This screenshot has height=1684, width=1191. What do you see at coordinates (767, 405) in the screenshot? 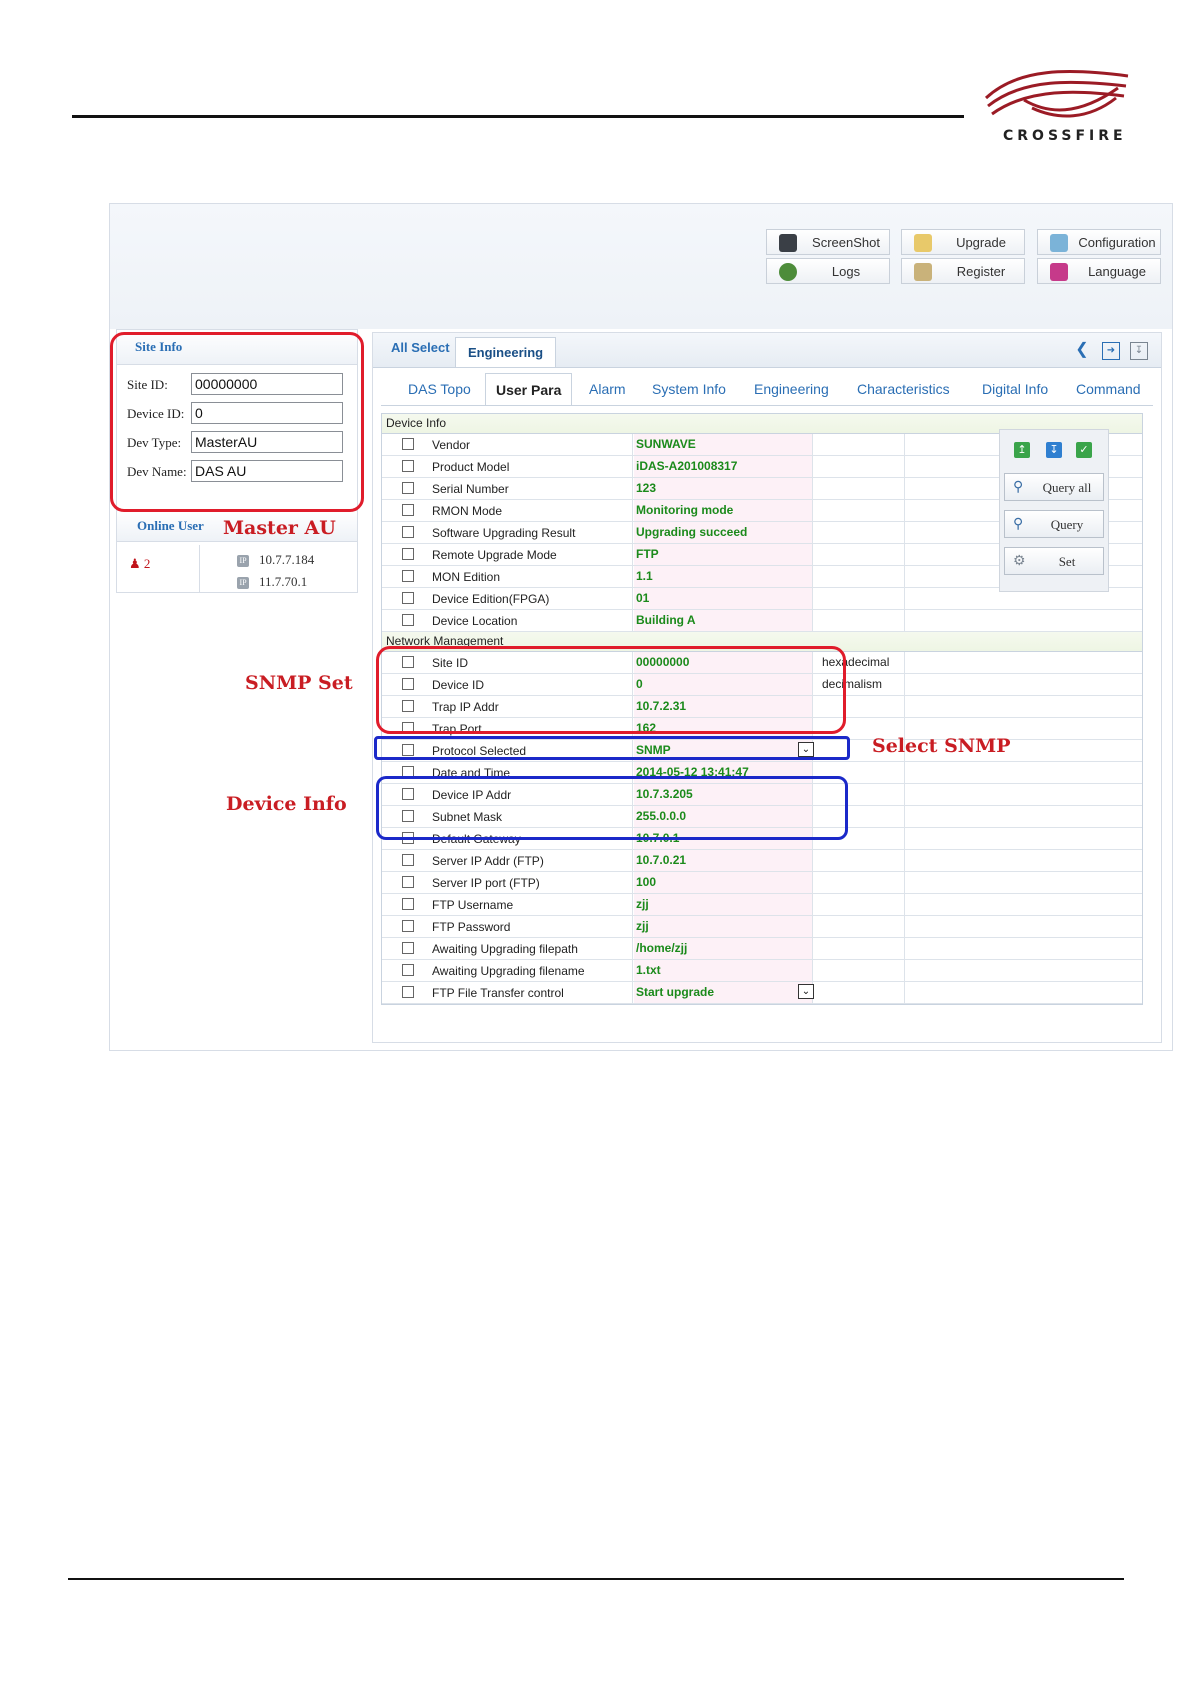
I see `subtab-divider` at bounding box center [767, 405].